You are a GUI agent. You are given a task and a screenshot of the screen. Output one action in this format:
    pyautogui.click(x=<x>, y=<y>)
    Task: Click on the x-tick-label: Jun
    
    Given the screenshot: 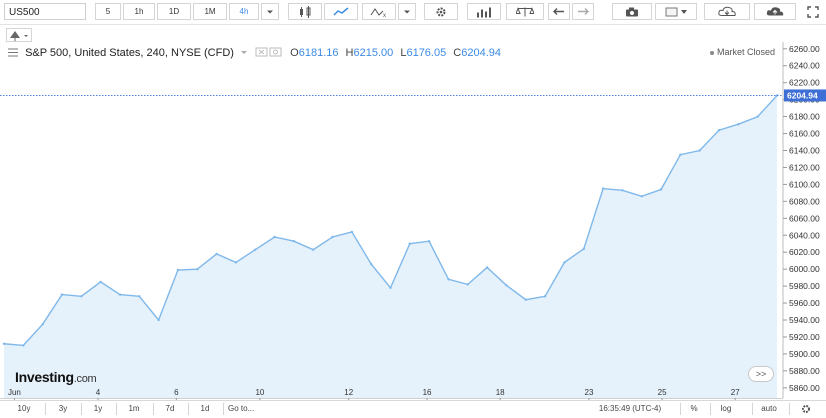 What is the action you would take?
    pyautogui.click(x=14, y=392)
    